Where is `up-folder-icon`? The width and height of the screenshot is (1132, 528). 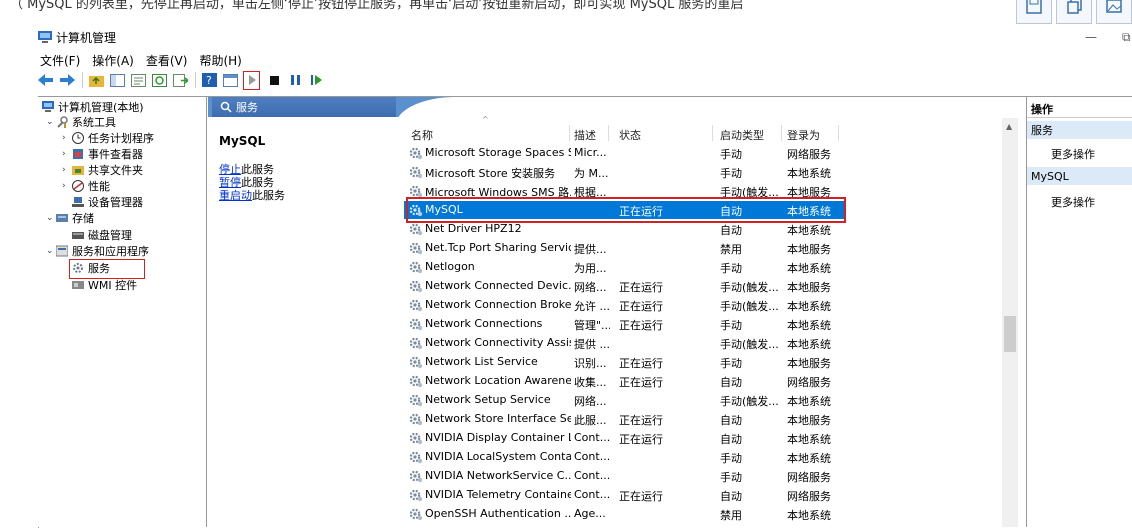
up-folder-icon is located at coordinates (96, 80).